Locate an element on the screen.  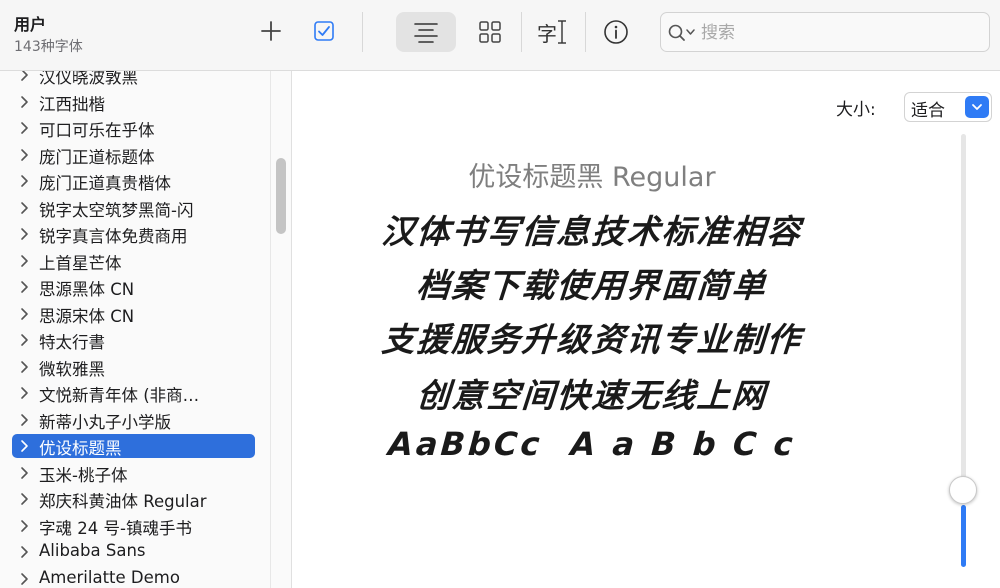
font-list-item-label: 锐字太空筑梦黑简-闪 is located at coordinates (116, 210).